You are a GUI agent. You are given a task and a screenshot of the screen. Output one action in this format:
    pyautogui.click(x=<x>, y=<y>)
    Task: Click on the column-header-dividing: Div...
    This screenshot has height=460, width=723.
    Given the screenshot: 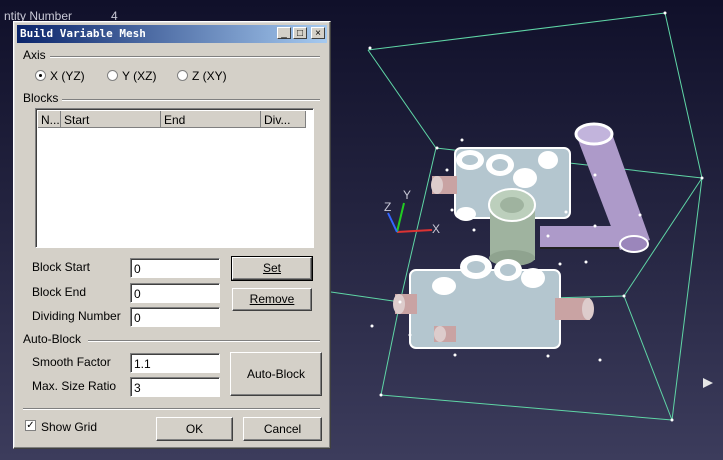 What is the action you would take?
    pyautogui.click(x=283, y=119)
    